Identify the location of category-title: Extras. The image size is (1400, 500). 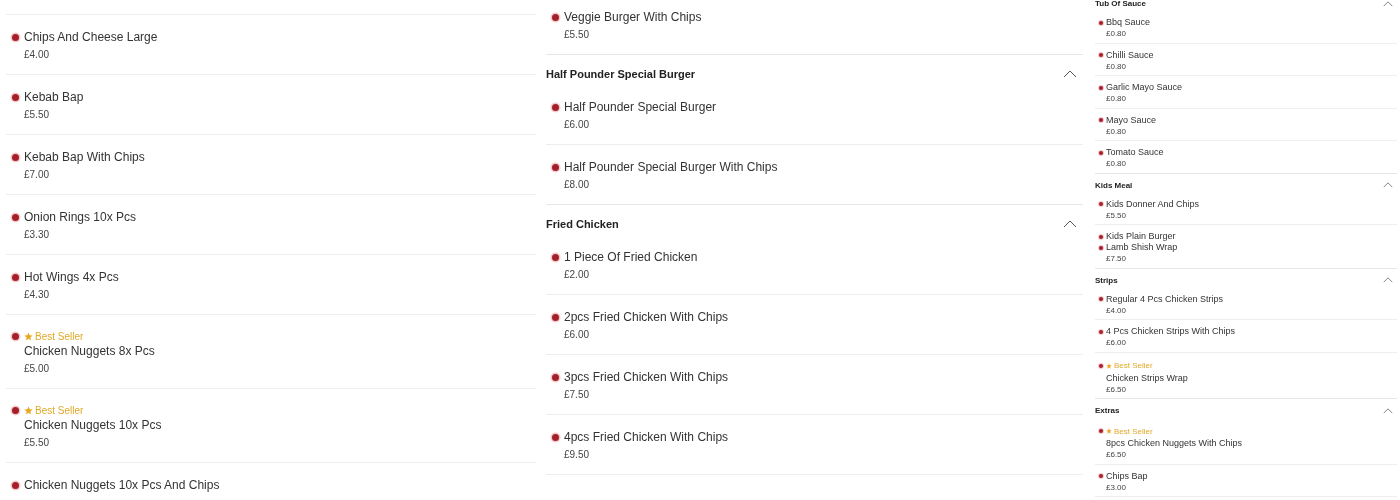
(1107, 410).